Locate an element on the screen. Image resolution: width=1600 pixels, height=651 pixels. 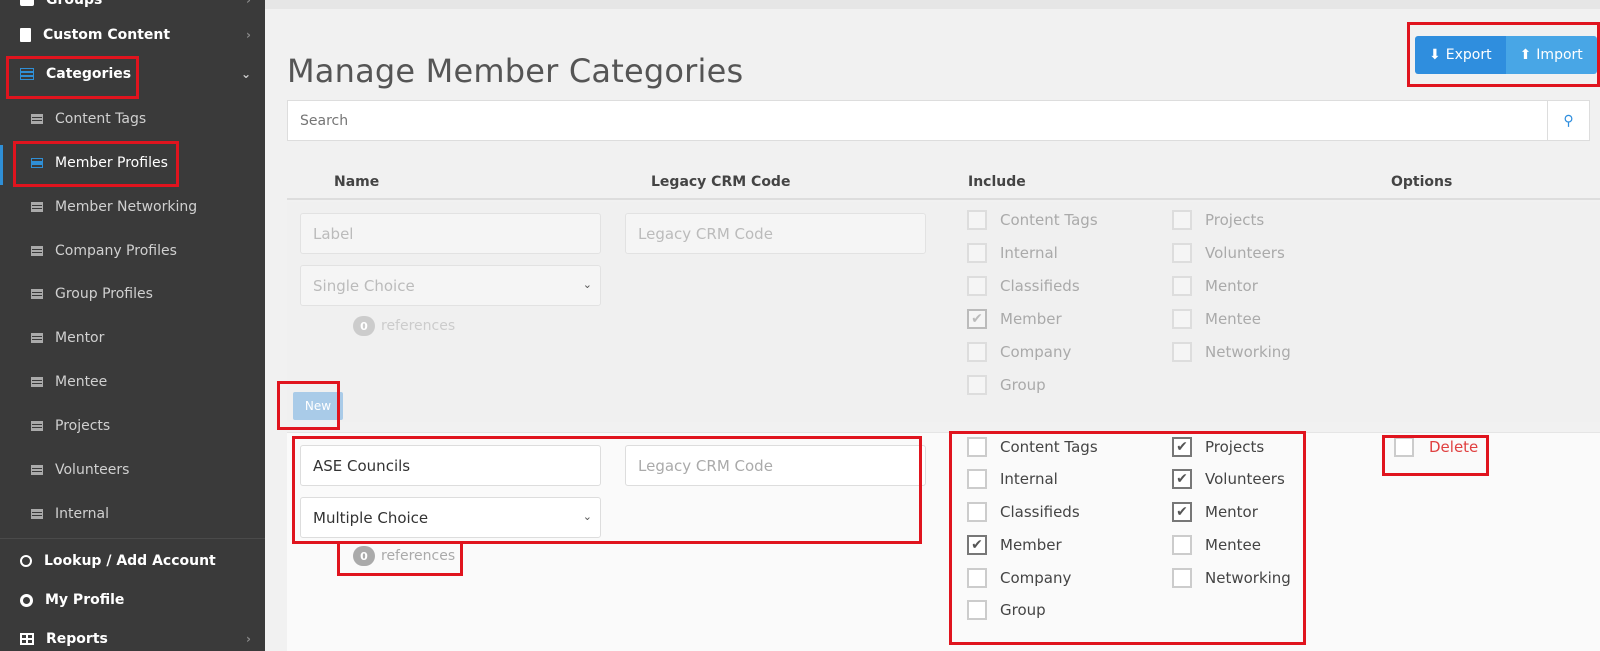
sidebar-item-my-profile: My Profile is located at coordinates (132, 600).